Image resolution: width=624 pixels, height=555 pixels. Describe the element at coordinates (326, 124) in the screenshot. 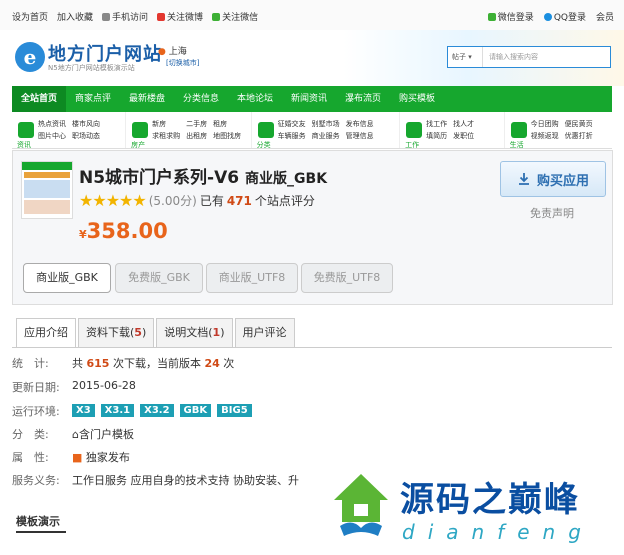

I see `subnav-link: 别墅市场` at that location.